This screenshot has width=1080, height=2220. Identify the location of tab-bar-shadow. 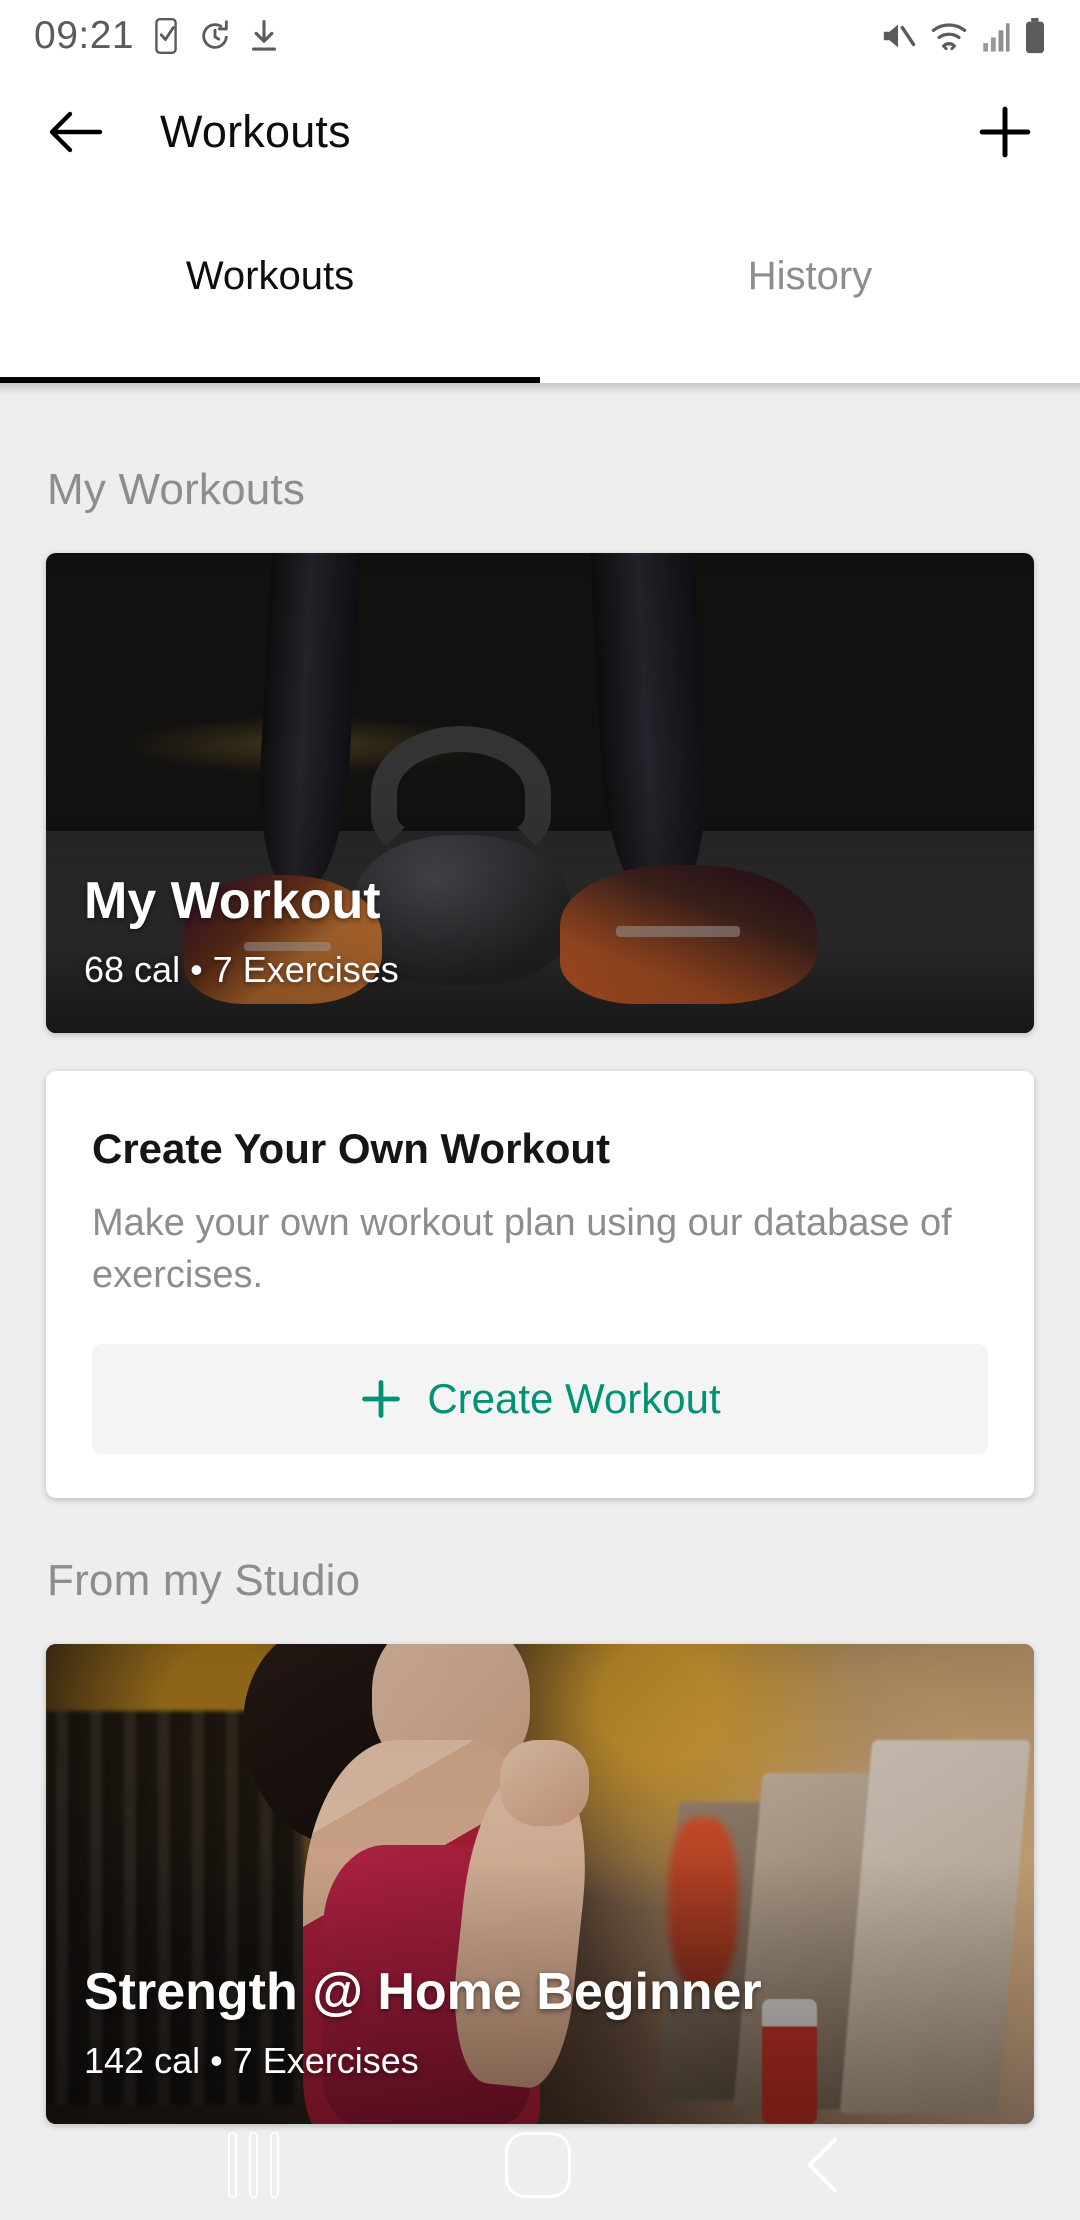
(540, 389).